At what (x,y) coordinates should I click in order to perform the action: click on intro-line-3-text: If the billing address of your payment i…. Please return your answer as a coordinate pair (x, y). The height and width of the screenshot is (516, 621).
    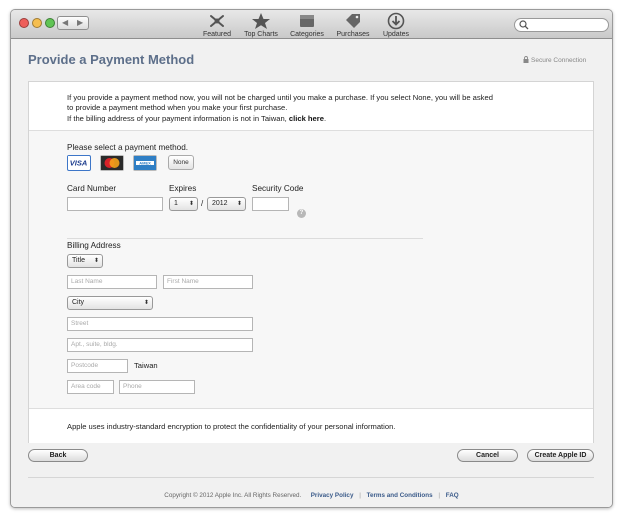
    Looking at the image, I should click on (177, 118).